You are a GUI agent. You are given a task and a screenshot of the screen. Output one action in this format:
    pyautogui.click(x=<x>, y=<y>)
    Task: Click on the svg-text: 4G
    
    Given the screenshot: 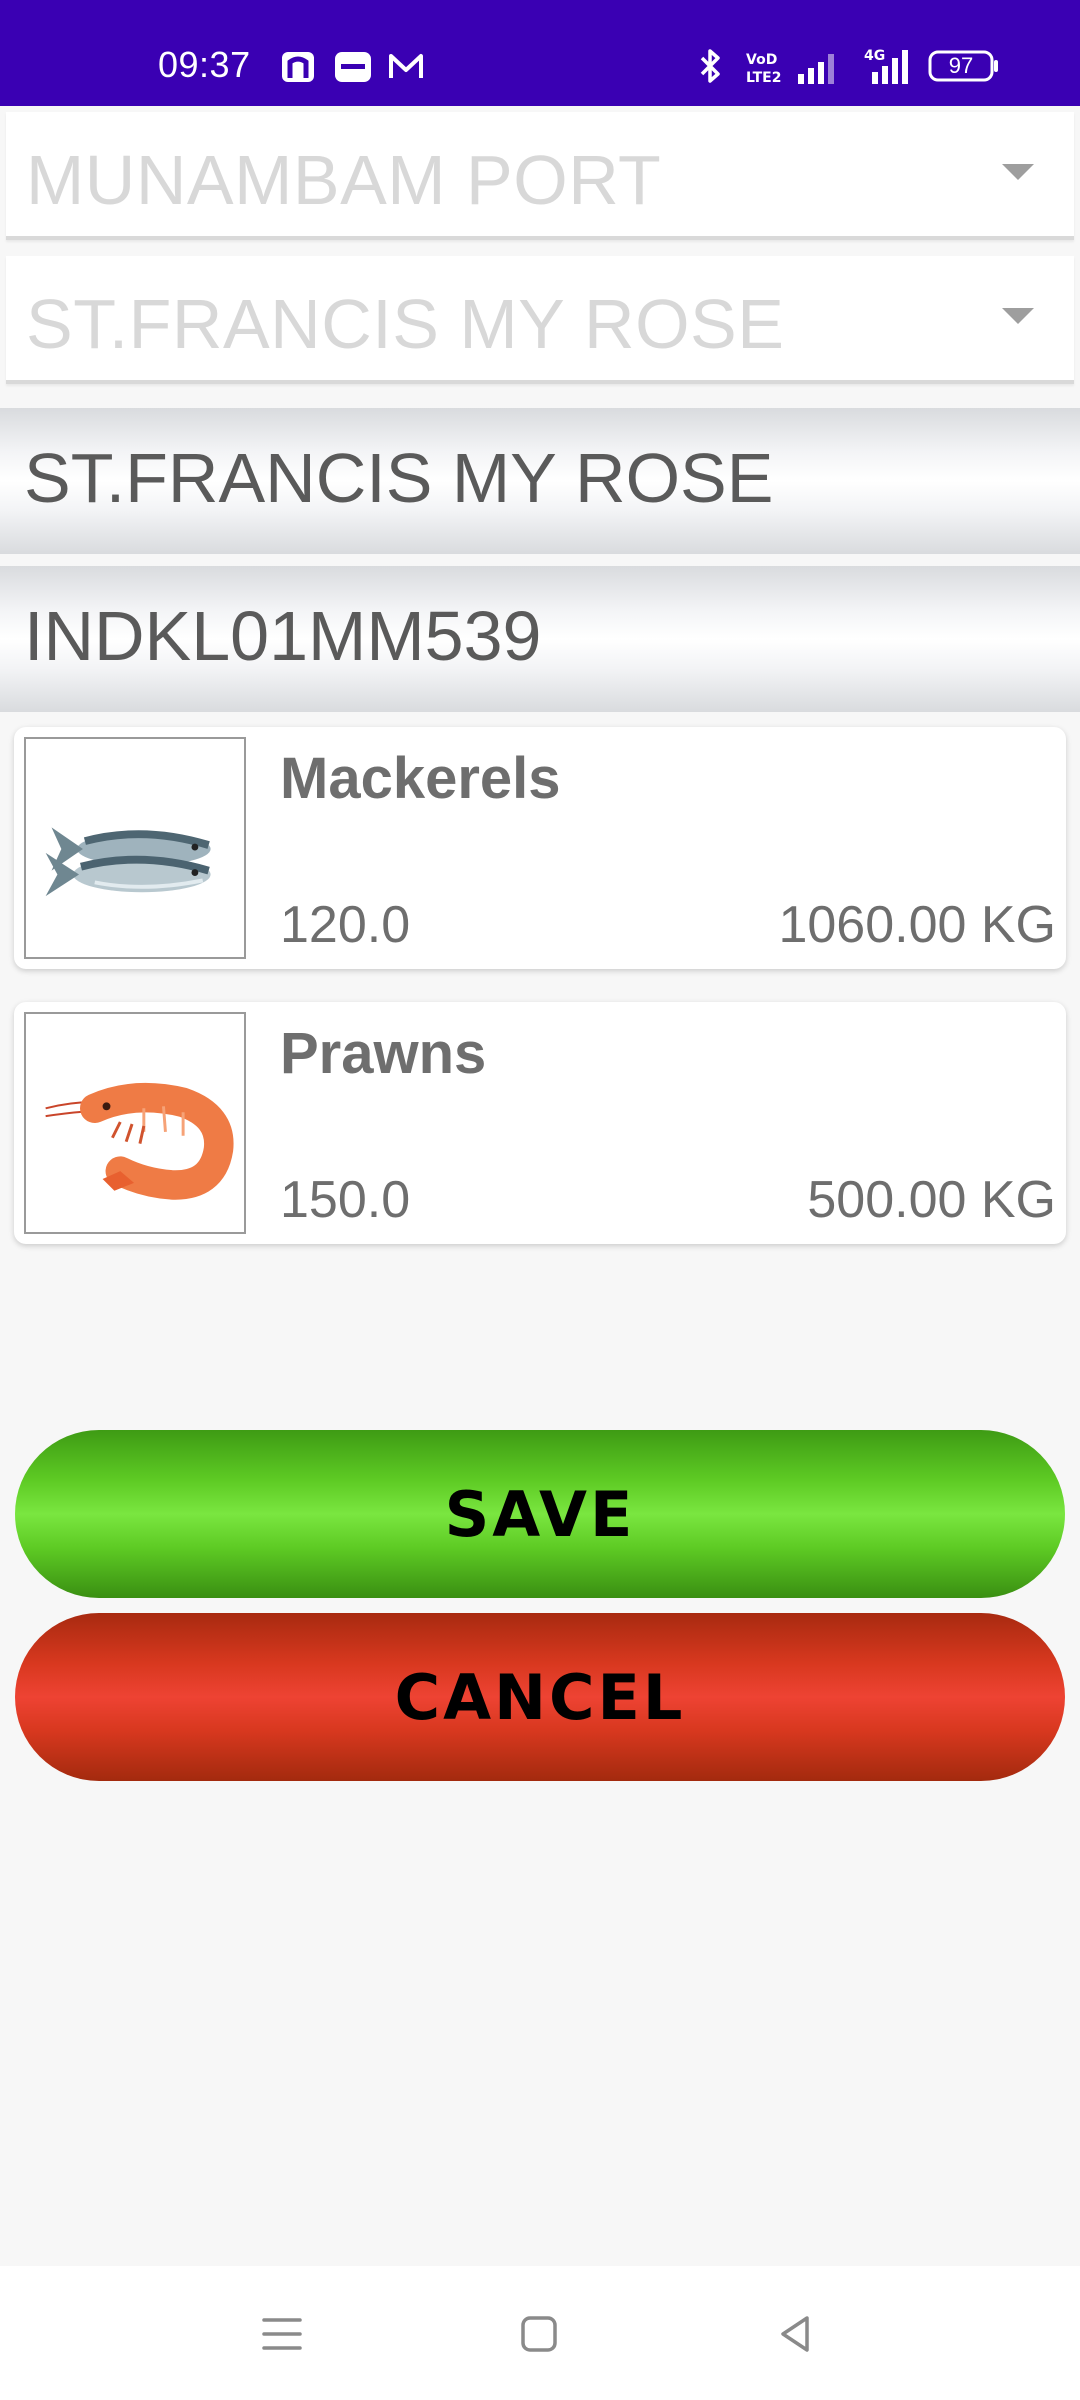 What is the action you would take?
    pyautogui.click(x=874, y=56)
    